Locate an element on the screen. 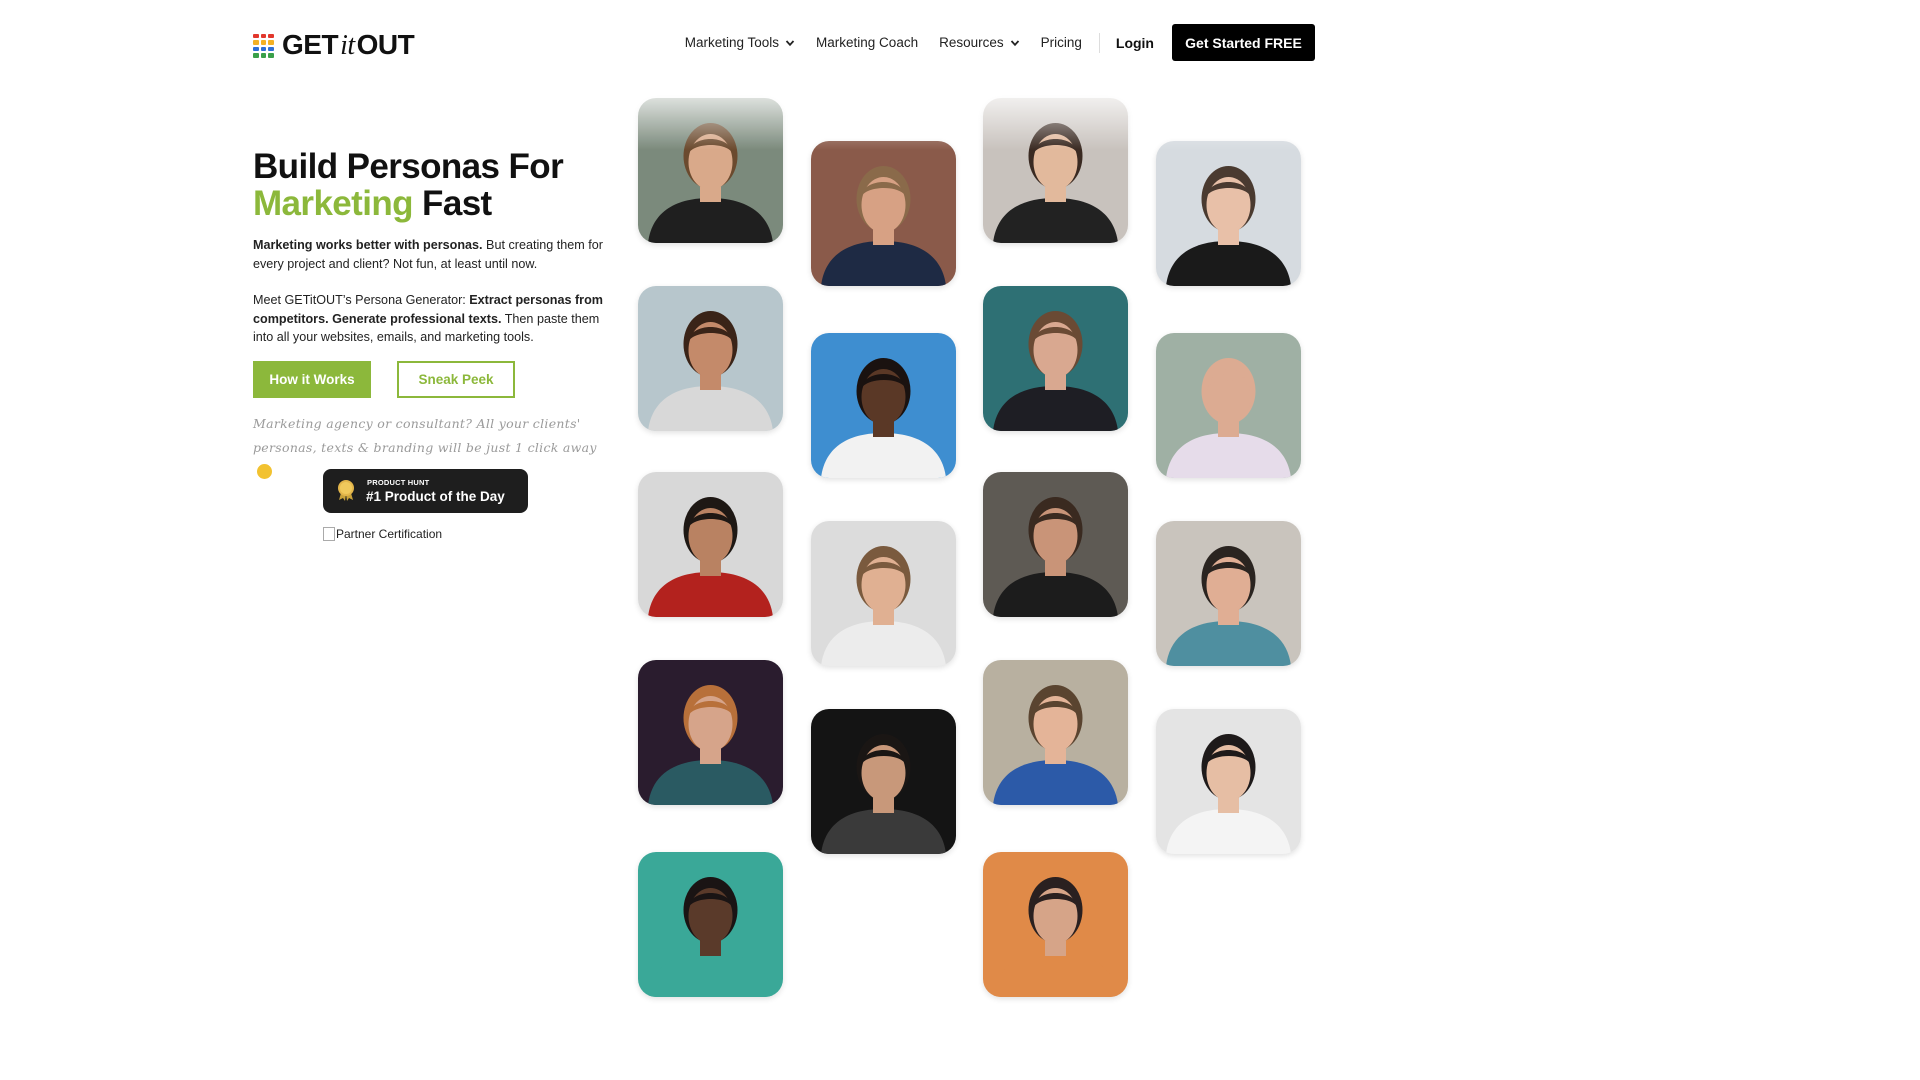  logo: GETitOUT is located at coordinates (334, 45).